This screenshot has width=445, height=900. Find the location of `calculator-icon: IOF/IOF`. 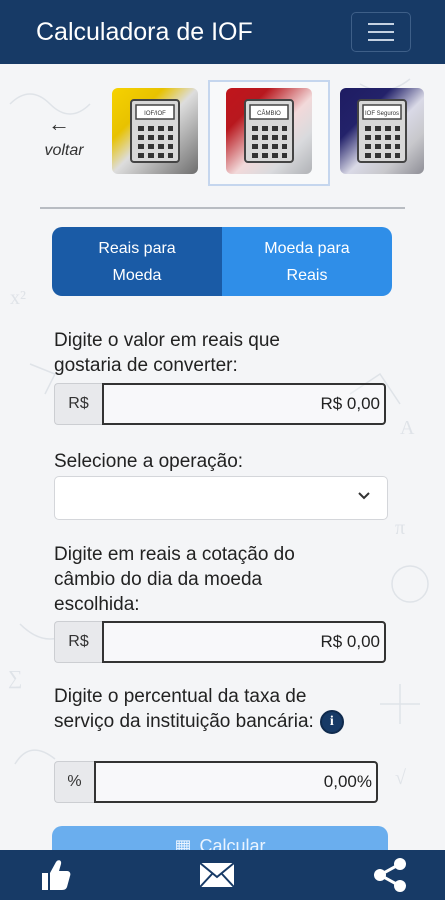

calculator-icon: IOF/IOF is located at coordinates (155, 131).